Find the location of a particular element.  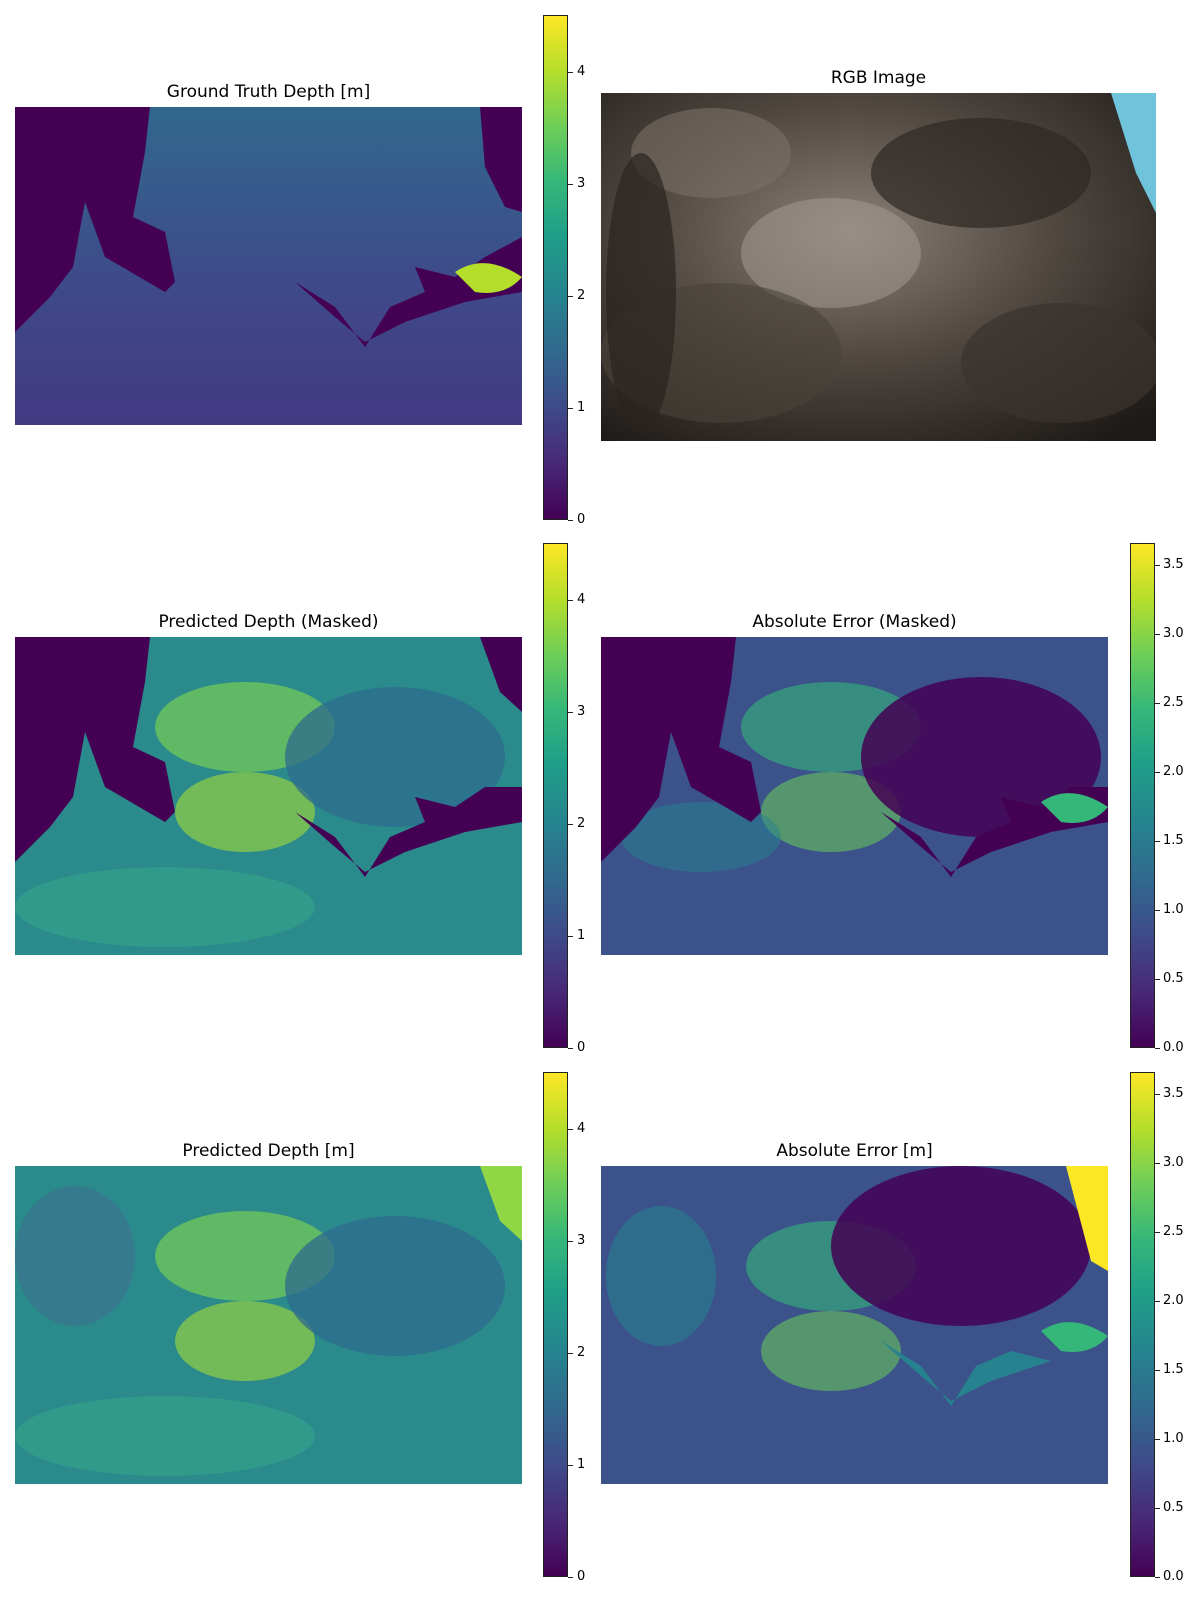

depth-map-gt is located at coordinates (268, 266).